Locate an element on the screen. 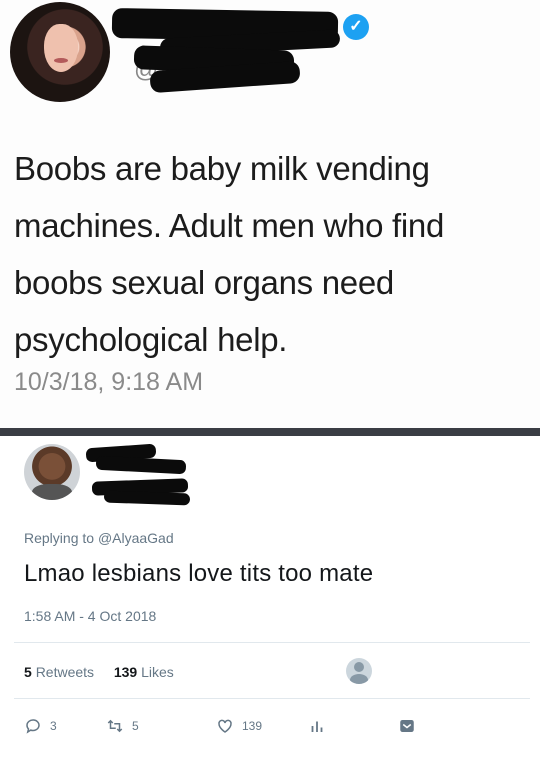 The image size is (540, 759). reply-count: 3 is located at coordinates (53, 726).